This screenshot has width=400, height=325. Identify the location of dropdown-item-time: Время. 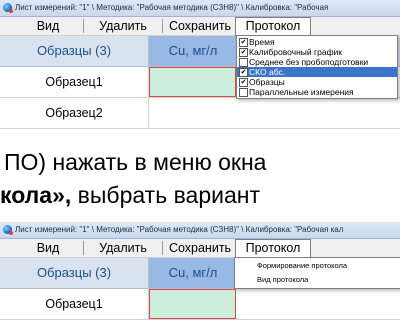
(317, 42).